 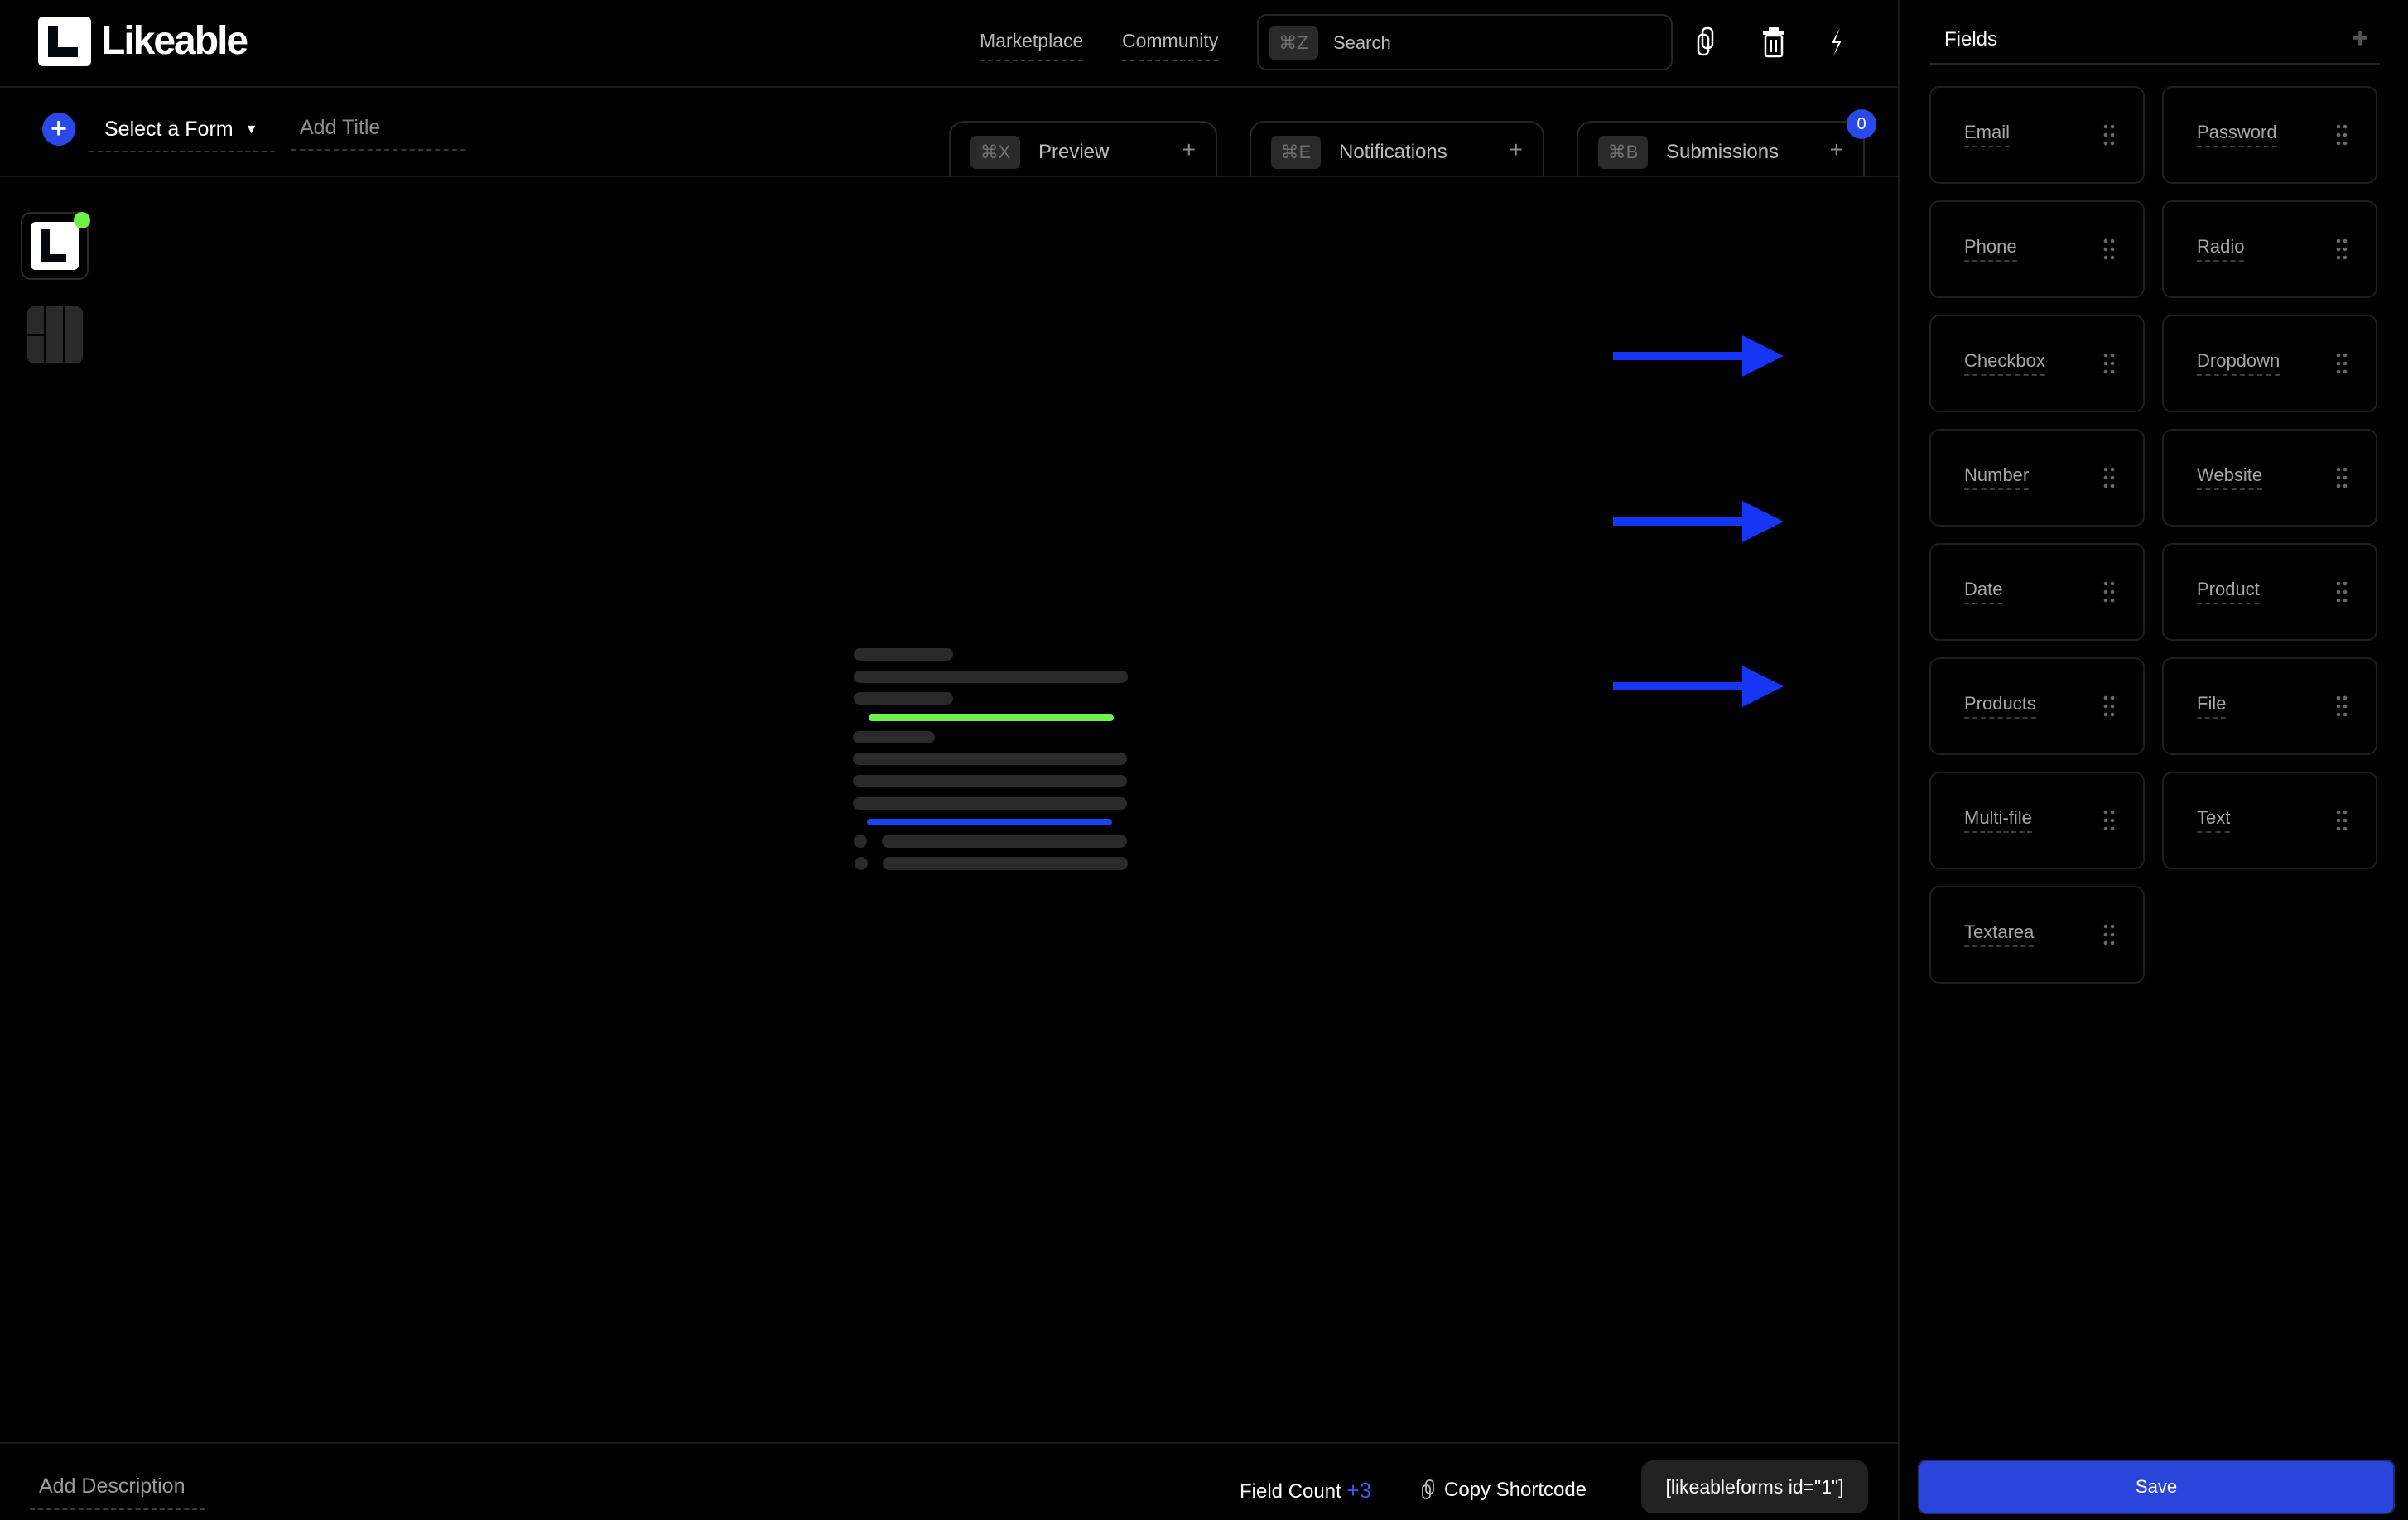 What do you see at coordinates (2037, 592) in the screenshot?
I see `field-card-date: Date` at bounding box center [2037, 592].